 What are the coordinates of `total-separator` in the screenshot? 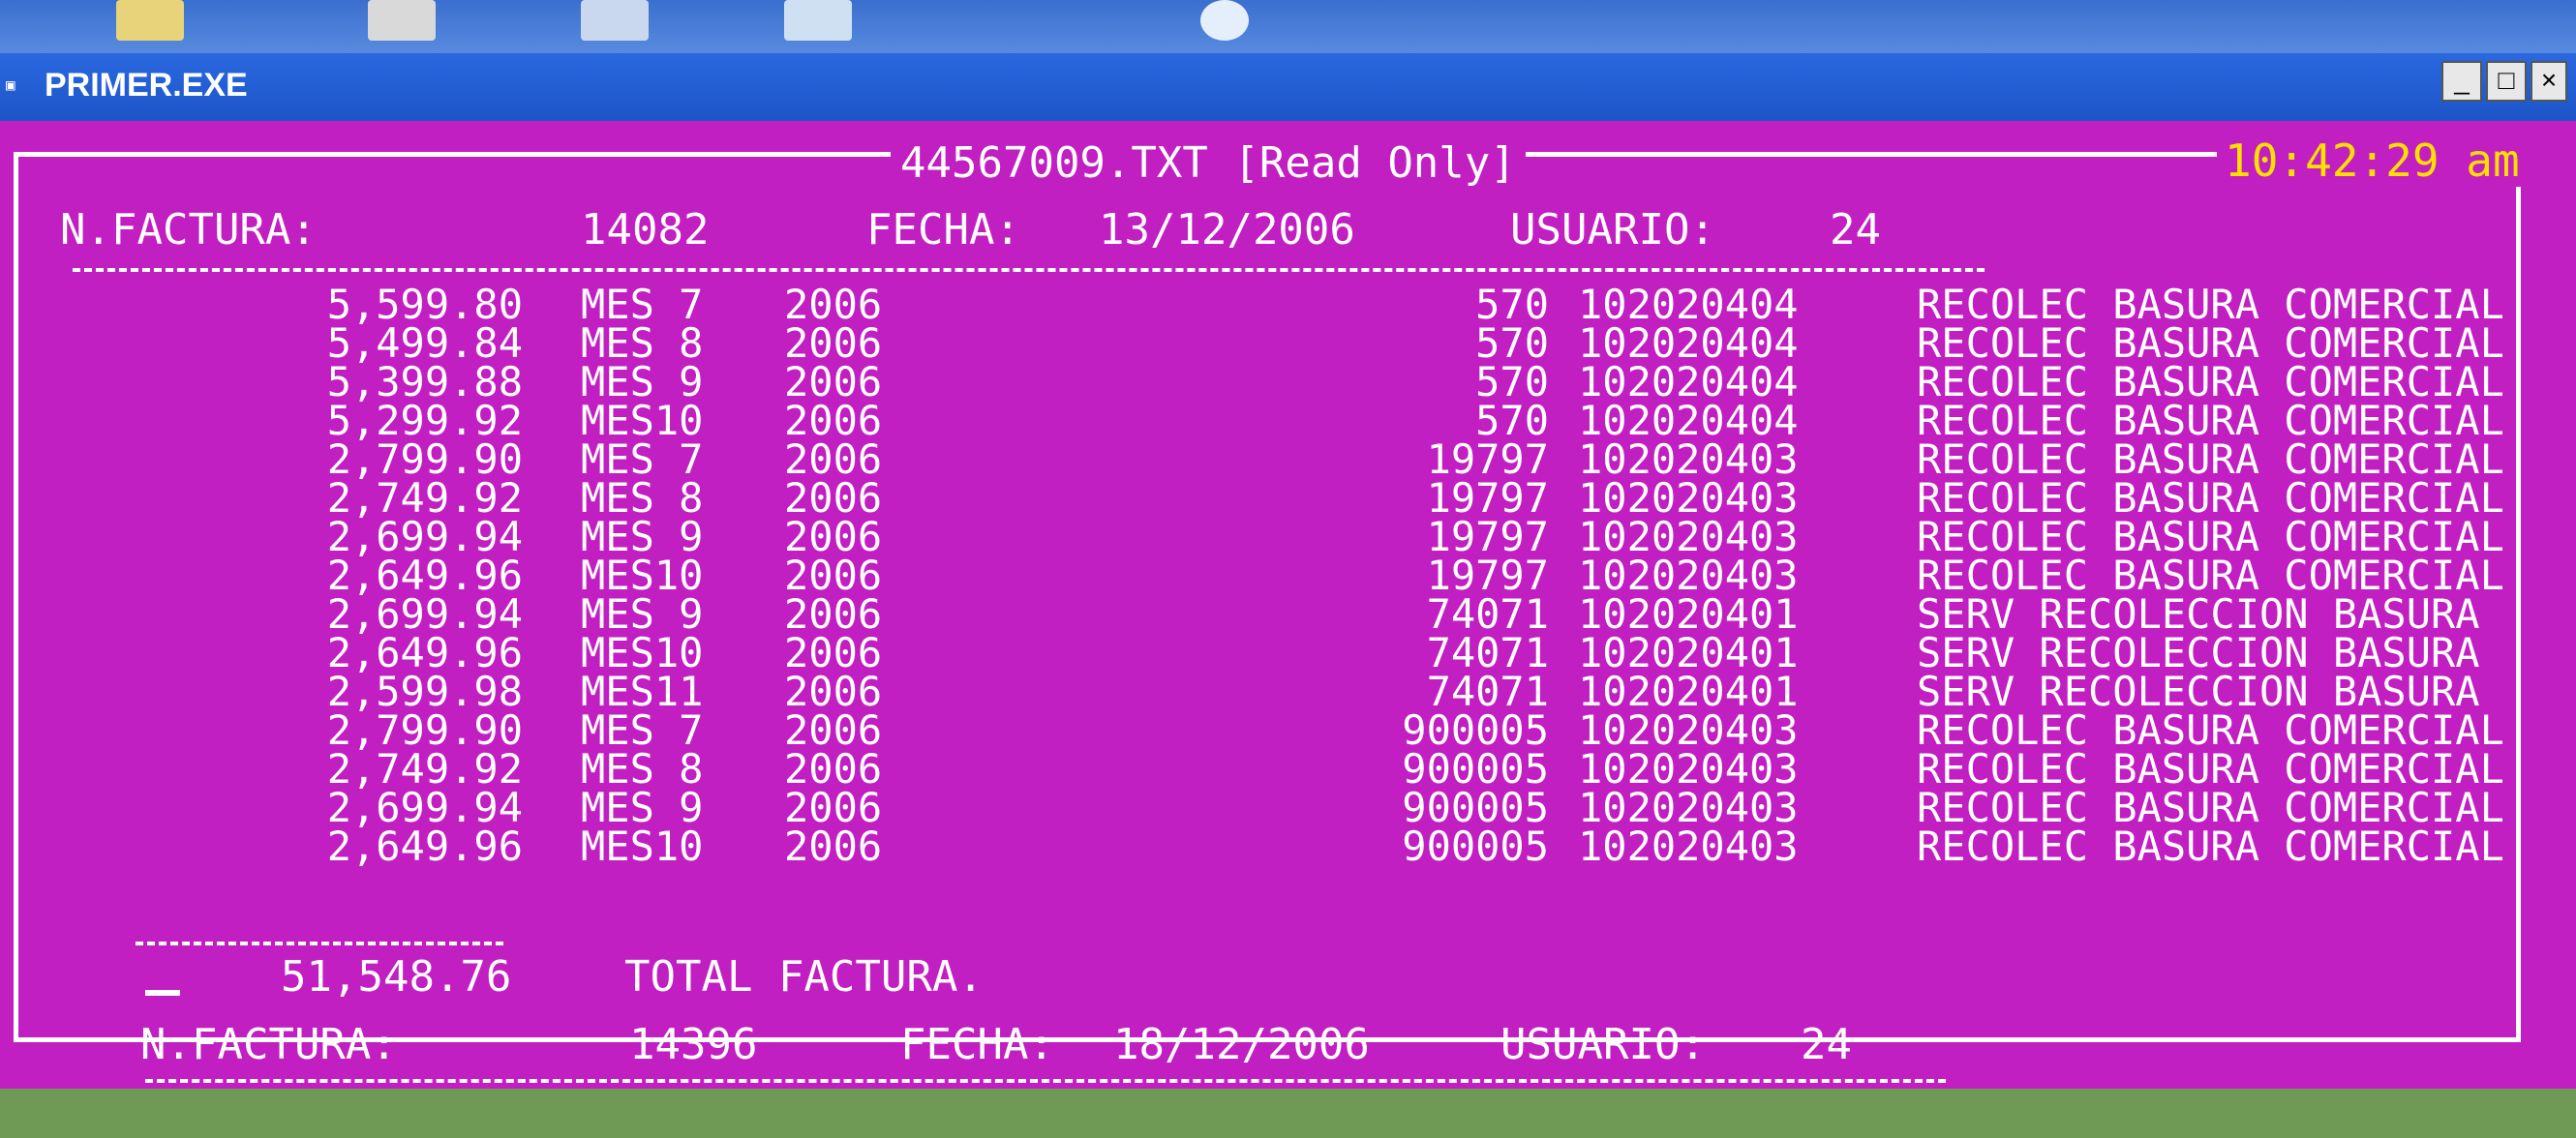 It's located at (319, 944).